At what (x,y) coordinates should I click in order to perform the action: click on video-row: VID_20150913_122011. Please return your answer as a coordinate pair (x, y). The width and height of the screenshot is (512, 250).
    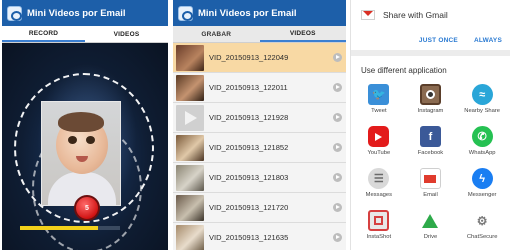
    Looking at the image, I should click on (259, 88).